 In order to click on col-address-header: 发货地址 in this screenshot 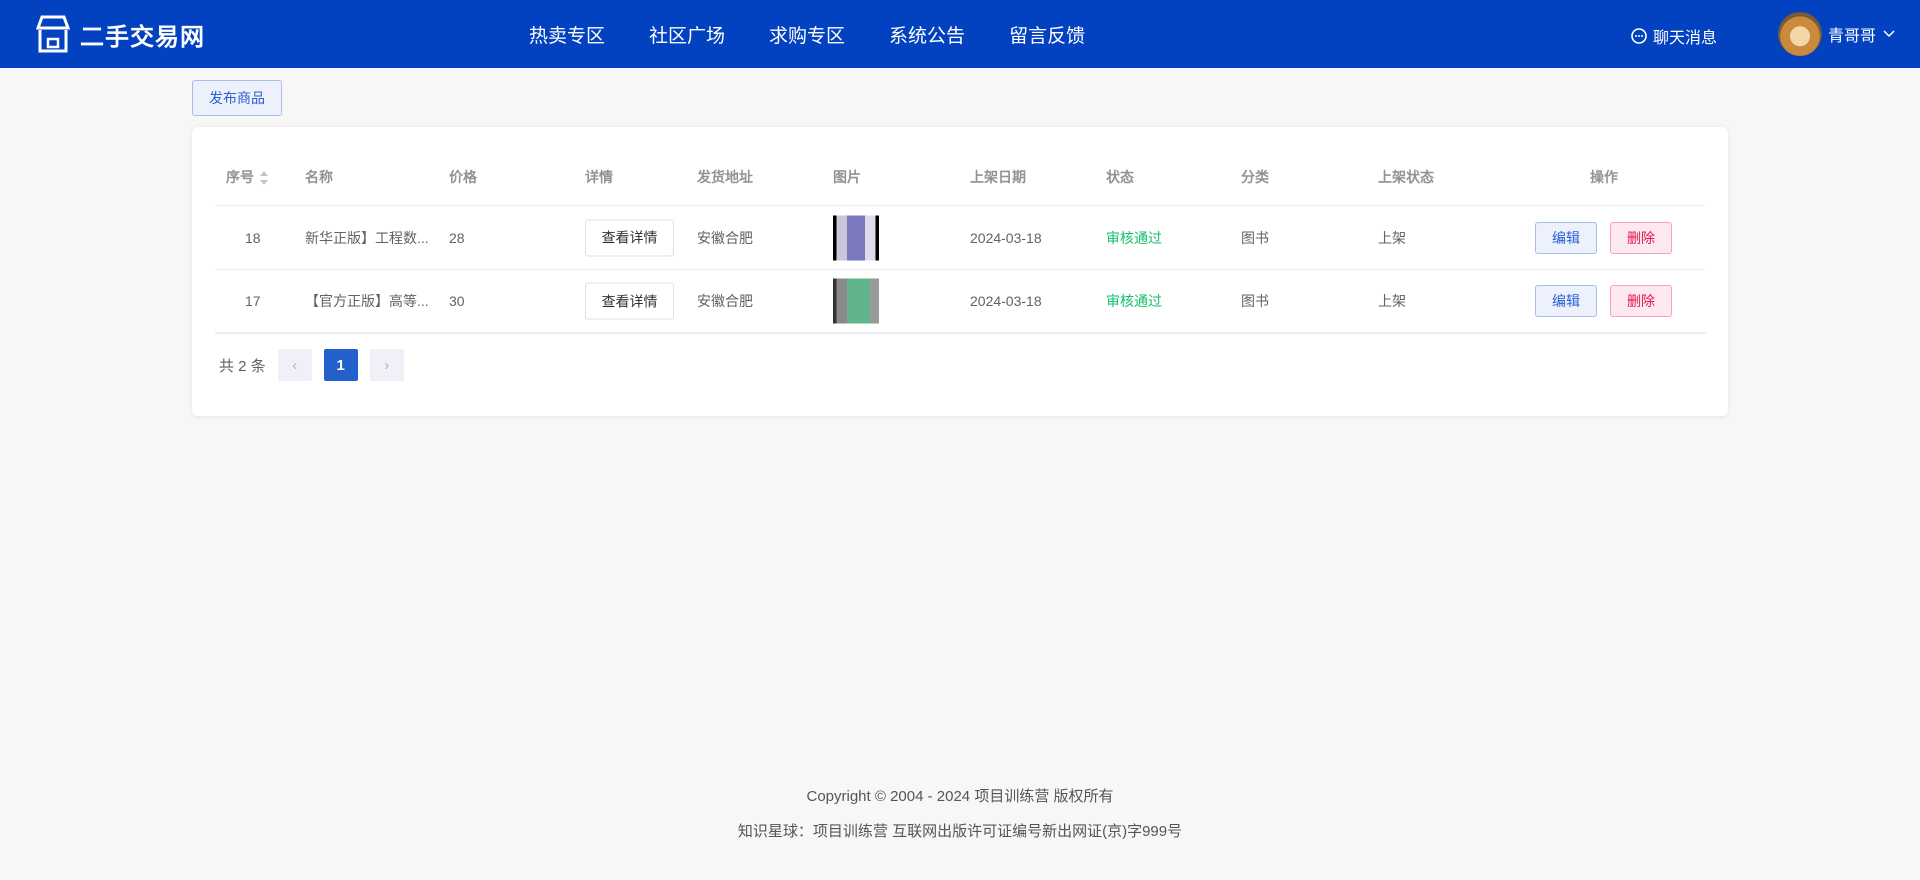, I will do `click(725, 177)`.